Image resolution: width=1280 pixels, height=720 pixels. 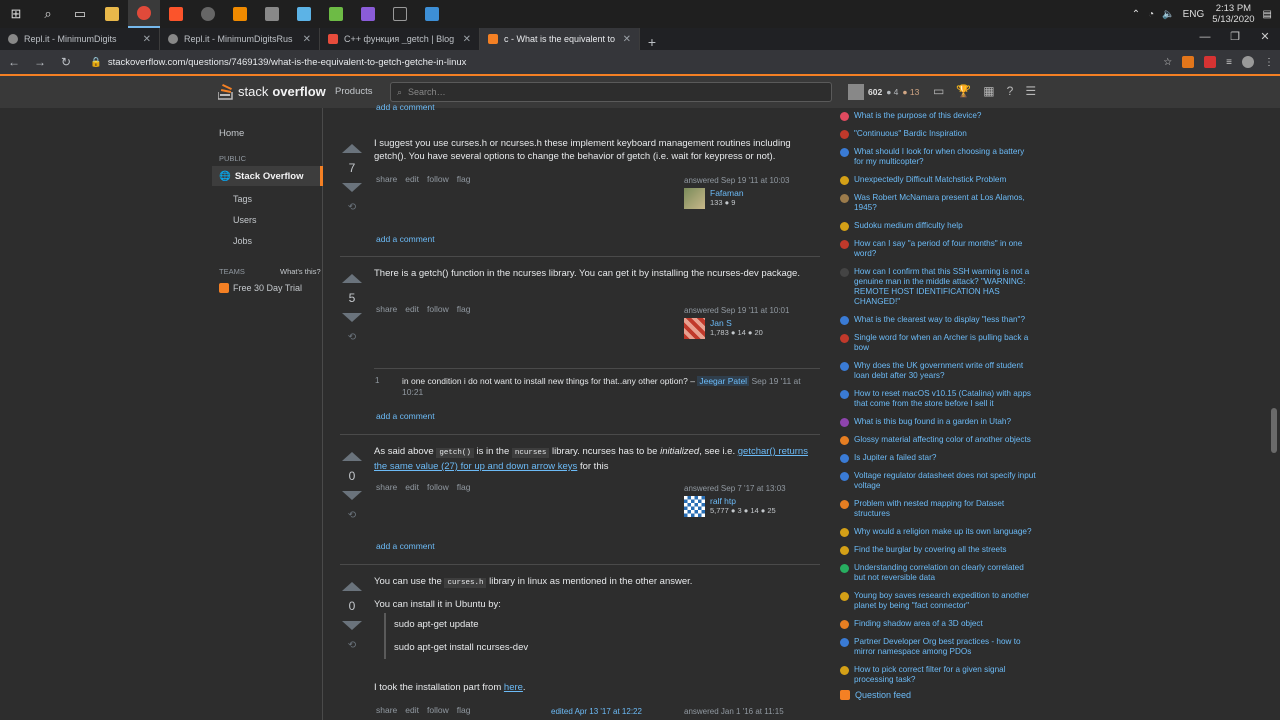 I want to click on language-indicator: ENG, so click(x=1194, y=14).